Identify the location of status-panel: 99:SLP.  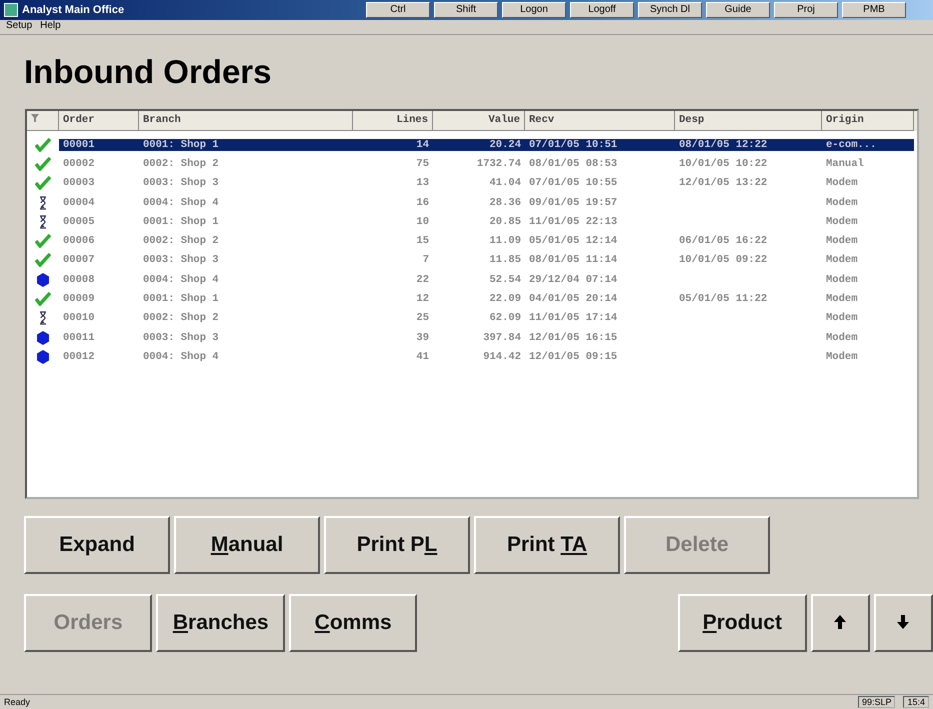
(877, 702).